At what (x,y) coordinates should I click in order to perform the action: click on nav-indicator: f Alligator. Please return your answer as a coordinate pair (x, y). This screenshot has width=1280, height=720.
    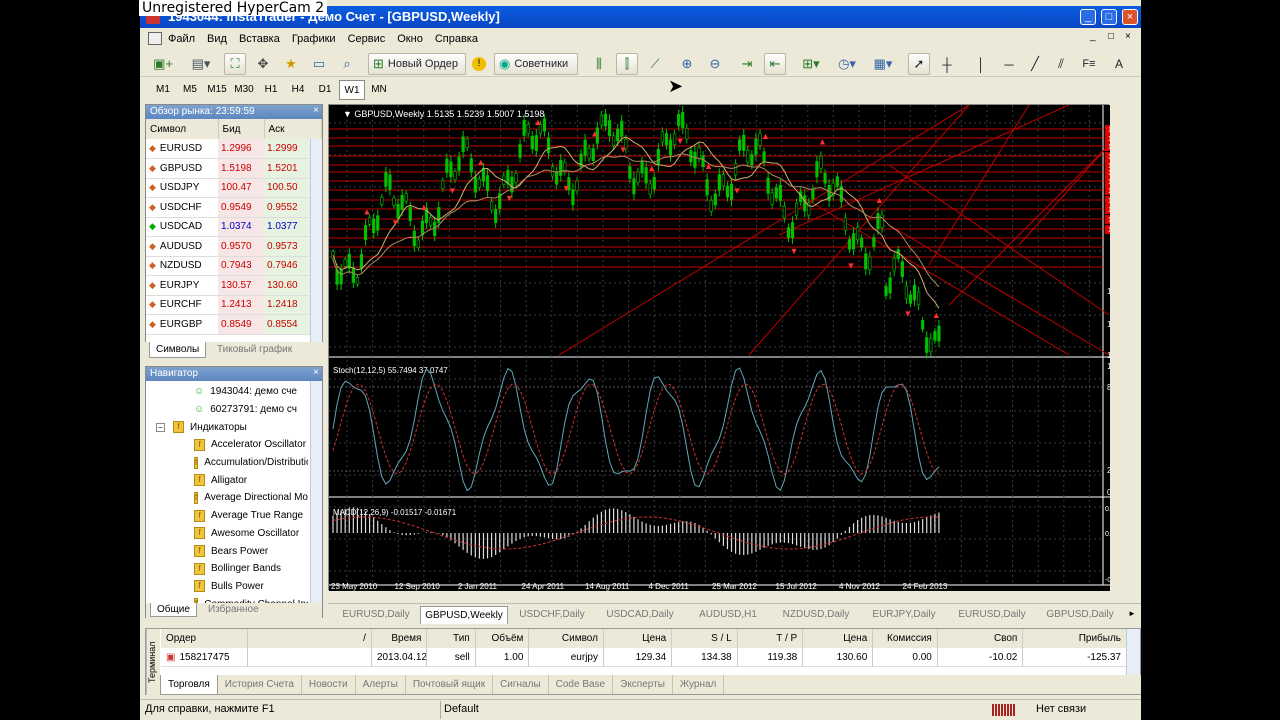
    Looking at the image, I should click on (227, 480).